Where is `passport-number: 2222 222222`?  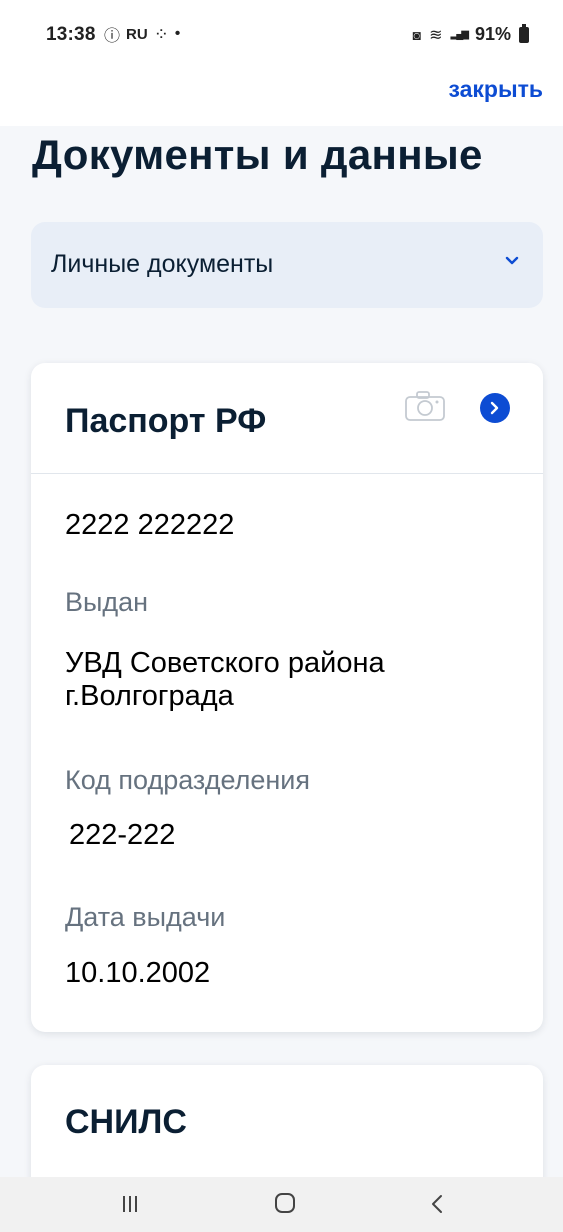 passport-number: 2222 222222 is located at coordinates (150, 525).